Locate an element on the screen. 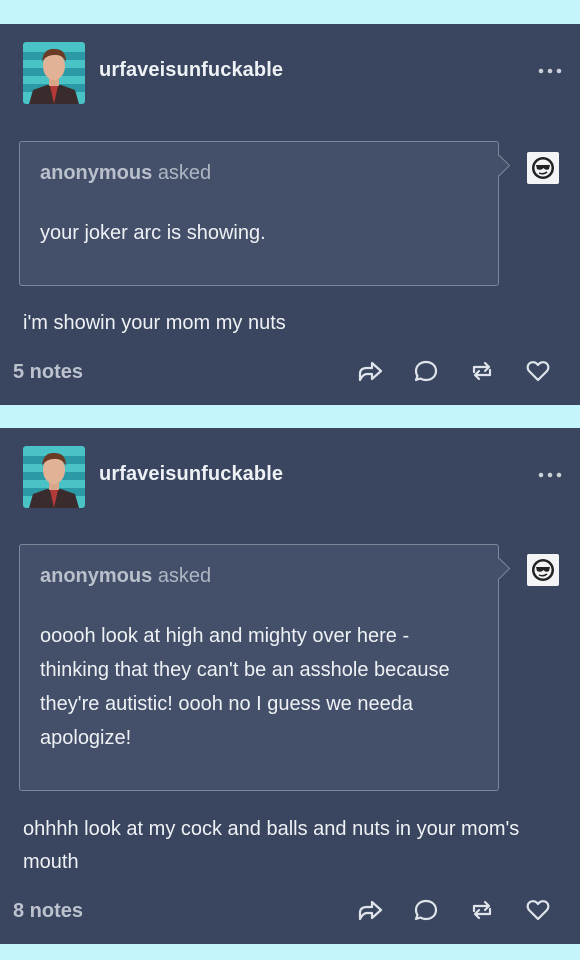  notes-count: 8 notes is located at coordinates (48, 911).